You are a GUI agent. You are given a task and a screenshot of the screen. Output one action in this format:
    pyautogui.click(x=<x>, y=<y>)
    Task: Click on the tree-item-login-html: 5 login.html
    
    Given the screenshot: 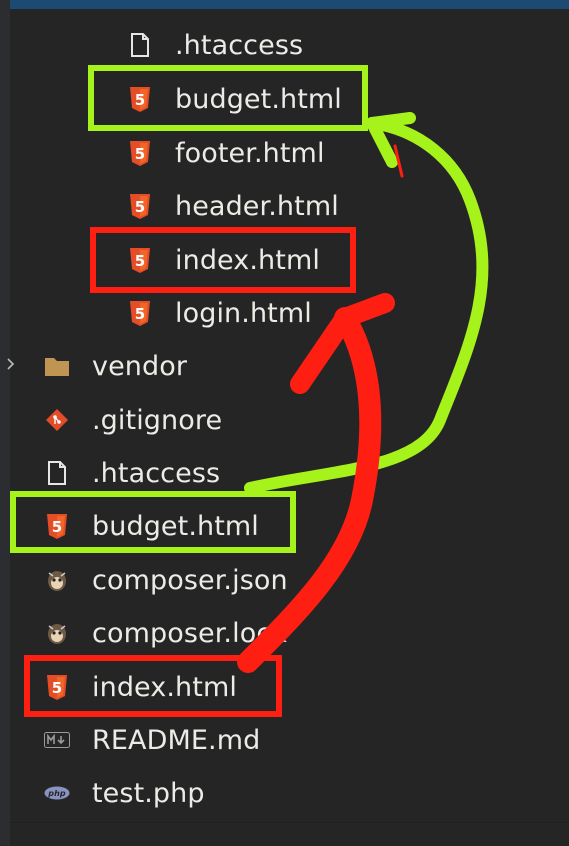 What is the action you would take?
    pyautogui.click(x=219, y=313)
    